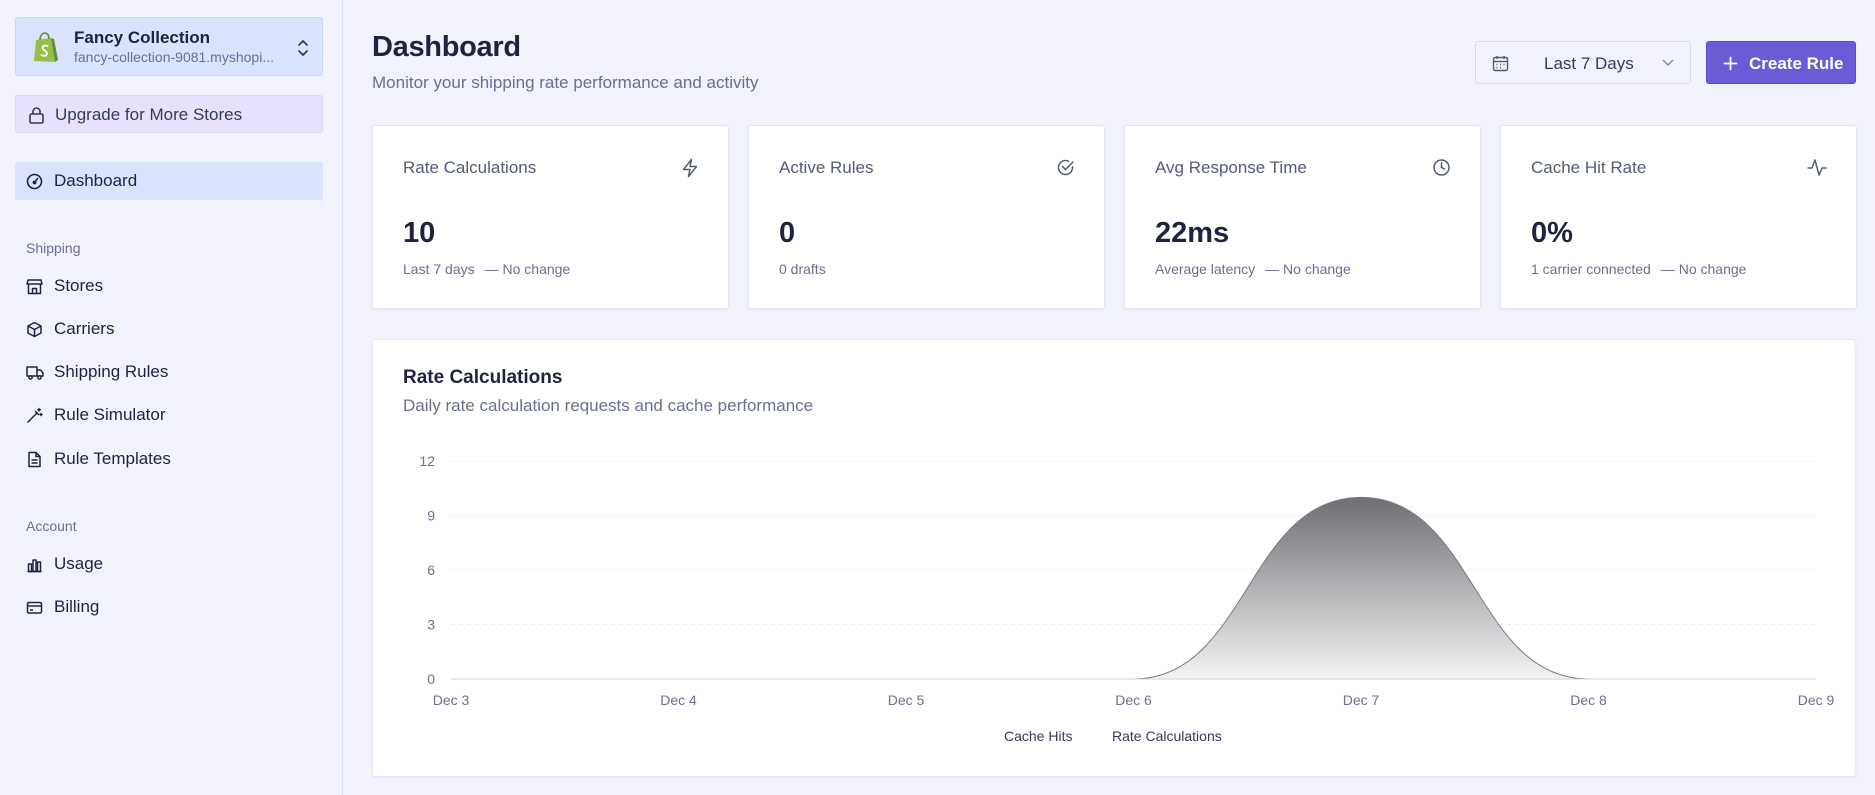  I want to click on stat-value: 10, so click(419, 233).